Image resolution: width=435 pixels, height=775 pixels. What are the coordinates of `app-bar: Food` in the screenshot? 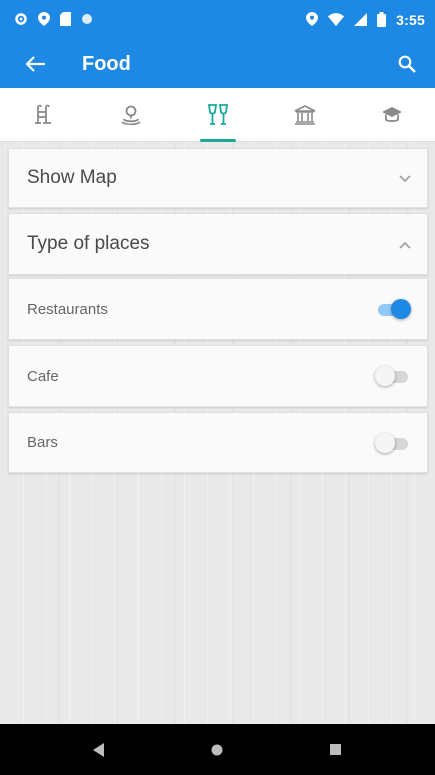 It's located at (217, 64).